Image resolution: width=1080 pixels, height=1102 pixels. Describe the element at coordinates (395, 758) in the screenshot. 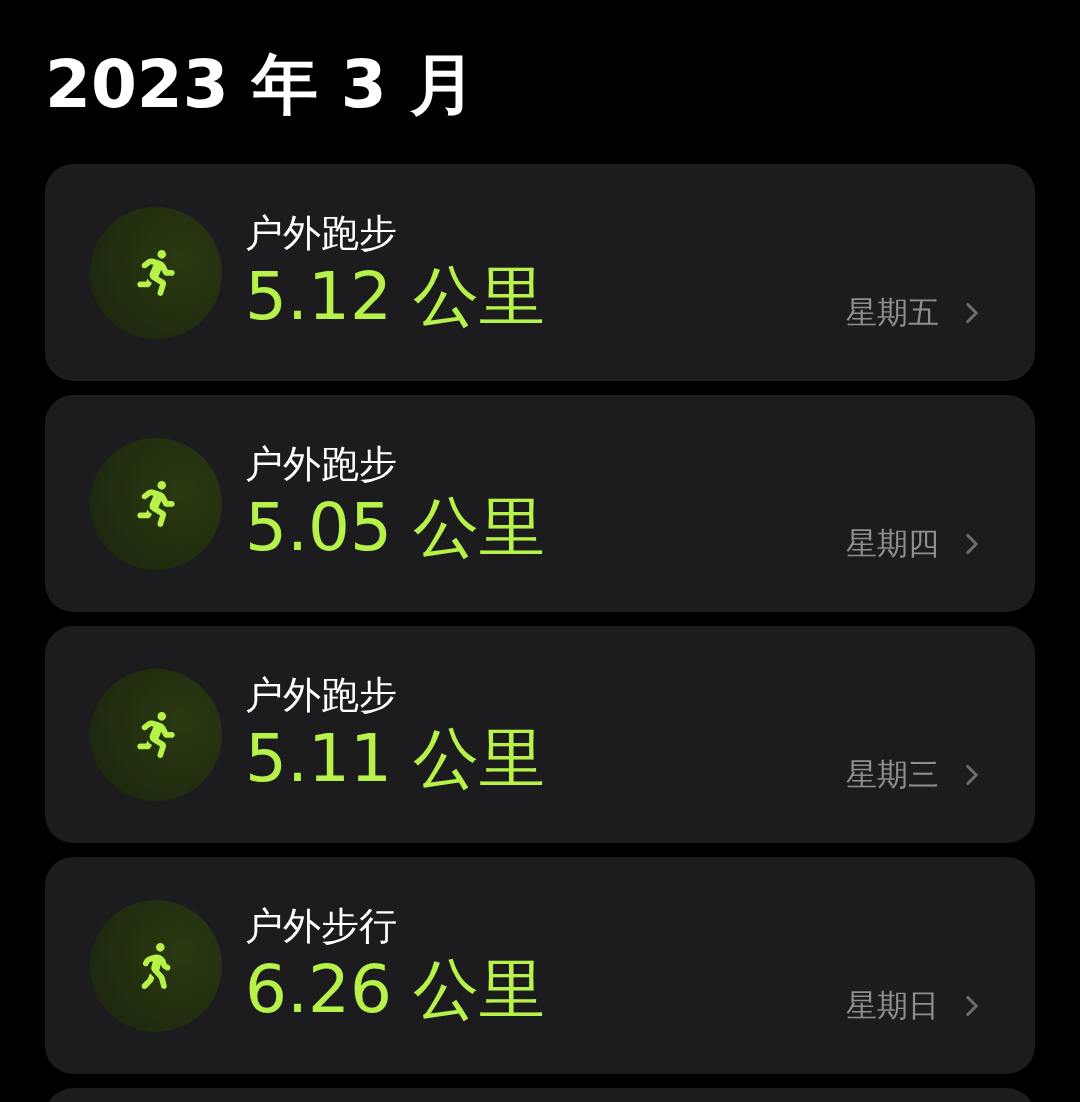

I see `workout-distance: 5.11 公里` at that location.